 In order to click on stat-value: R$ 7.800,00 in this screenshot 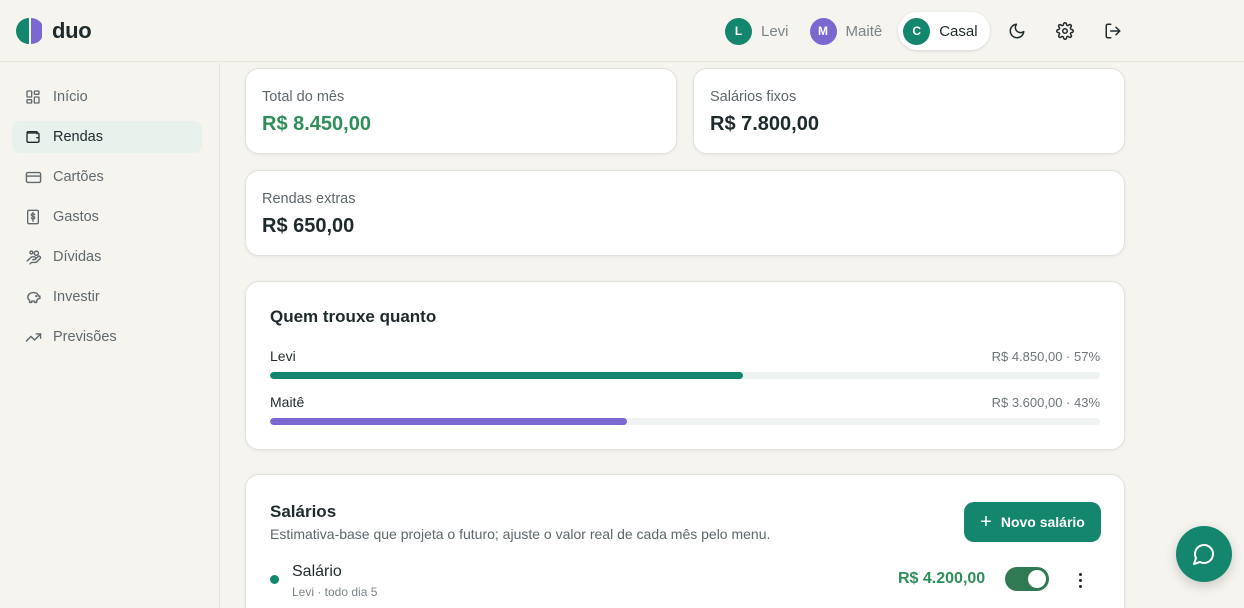, I will do `click(764, 124)`.